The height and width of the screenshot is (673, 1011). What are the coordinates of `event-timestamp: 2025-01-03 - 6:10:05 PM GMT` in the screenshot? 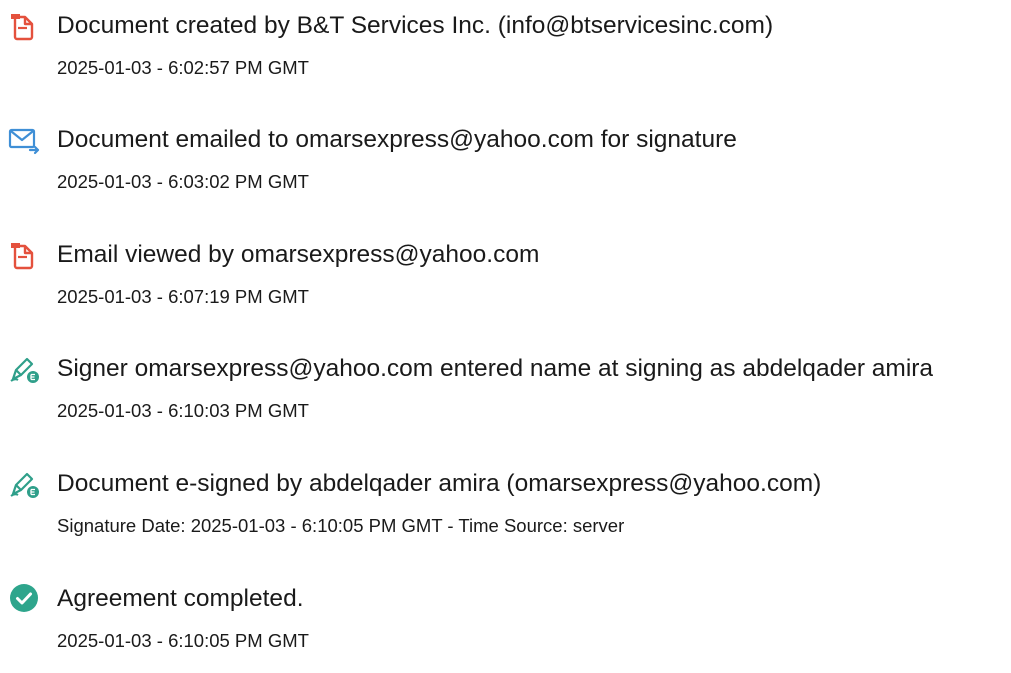 It's located at (183, 640).